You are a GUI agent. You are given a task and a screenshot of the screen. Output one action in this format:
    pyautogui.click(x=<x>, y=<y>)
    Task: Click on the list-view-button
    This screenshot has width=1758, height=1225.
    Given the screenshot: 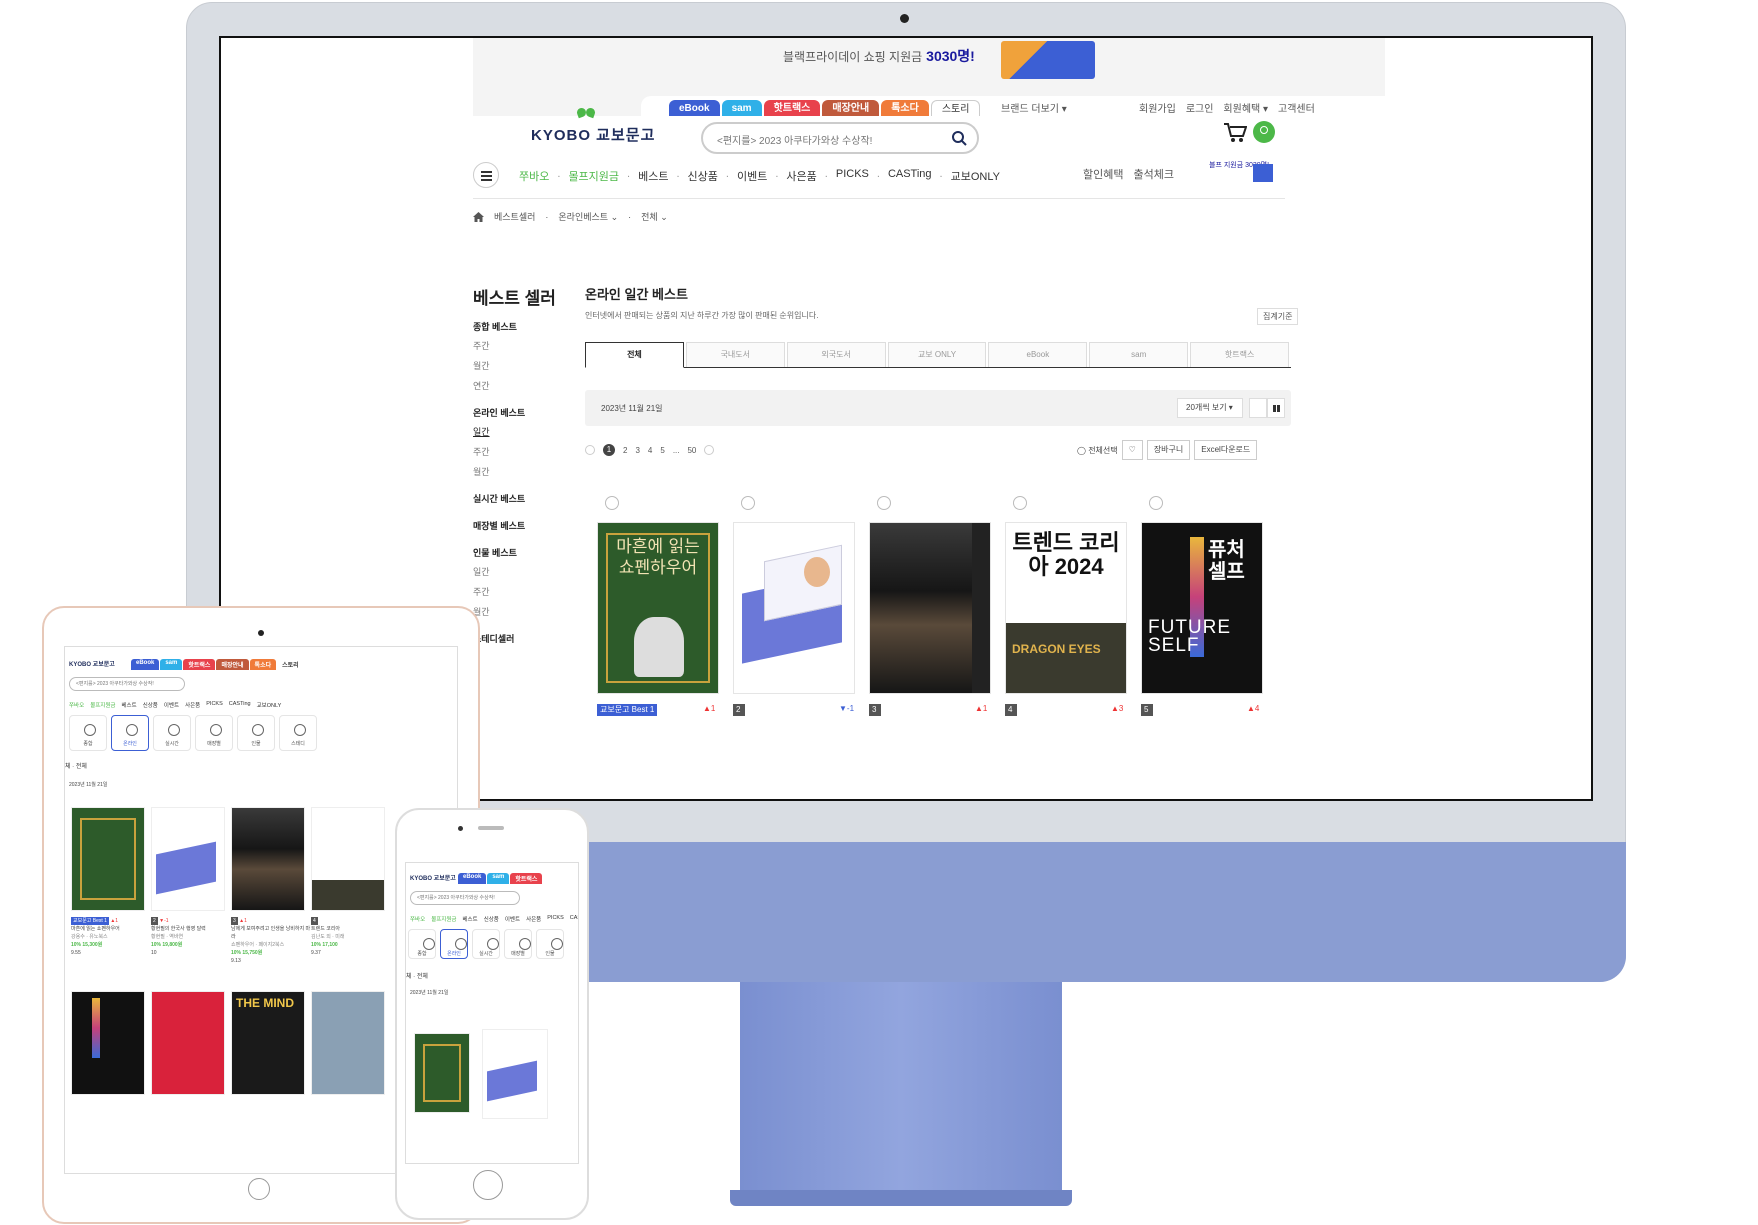 What is the action you would take?
    pyautogui.click(x=1258, y=408)
    